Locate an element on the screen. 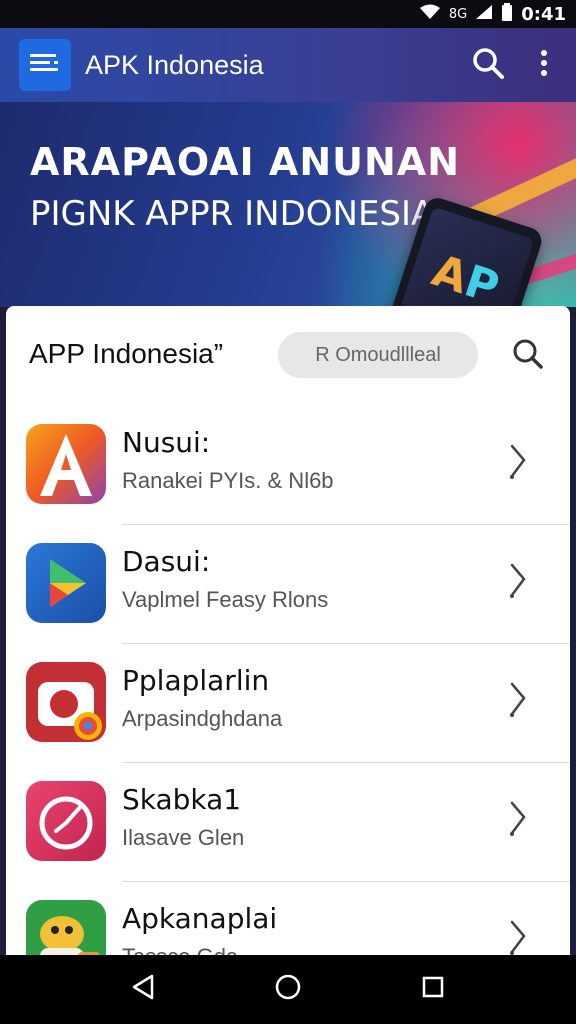 The width and height of the screenshot is (576, 1024). play-store-icon is located at coordinates (66, 583).